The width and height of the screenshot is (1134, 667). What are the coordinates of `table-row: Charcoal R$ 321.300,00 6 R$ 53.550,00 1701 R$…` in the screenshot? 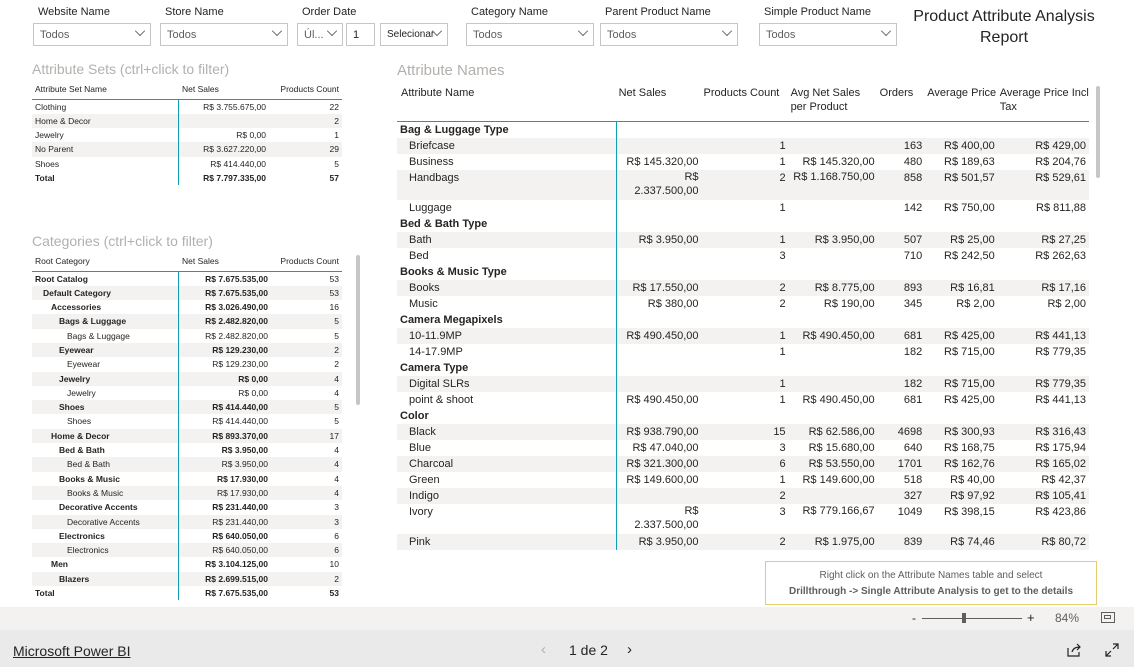 It's located at (743, 463).